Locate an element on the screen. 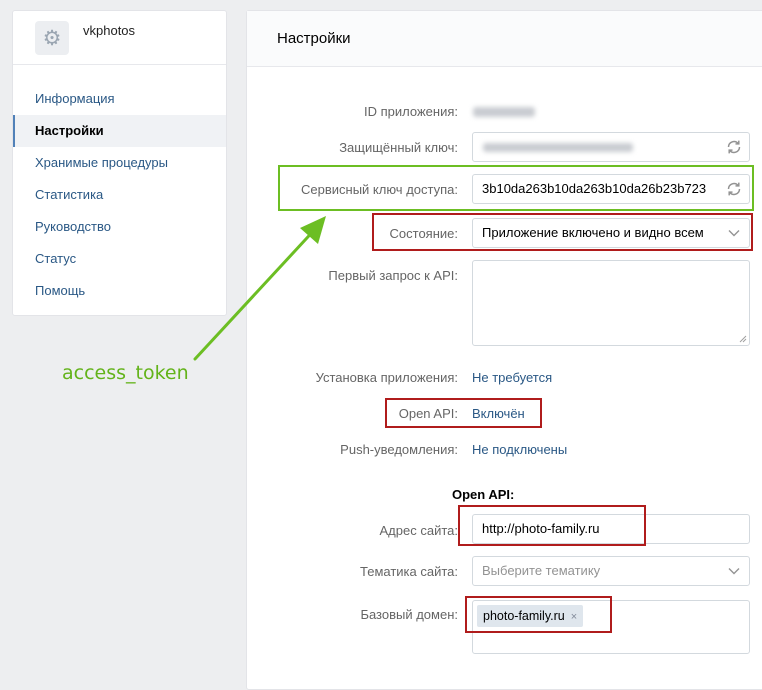 Image resolution: width=762 pixels, height=690 pixels. annotation-arrow is located at coordinates (259, 288).